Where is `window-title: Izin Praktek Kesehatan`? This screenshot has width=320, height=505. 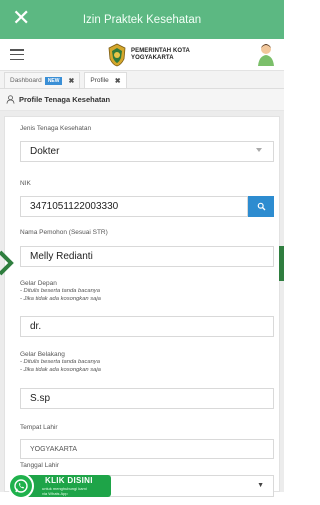 window-title: Izin Praktek Kesehatan is located at coordinates (142, 19).